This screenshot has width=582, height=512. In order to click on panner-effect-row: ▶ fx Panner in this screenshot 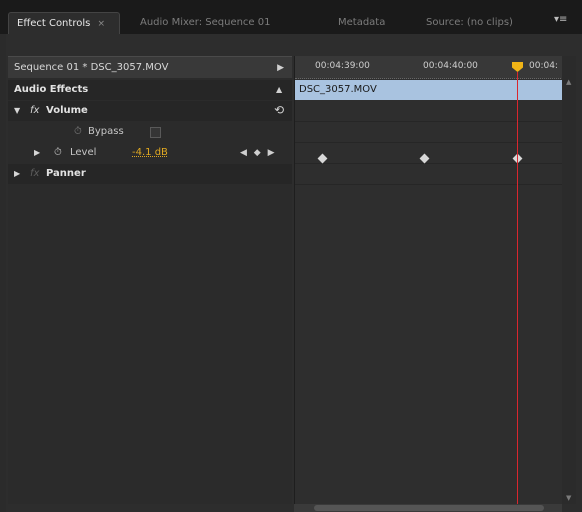, I will do `click(150, 174)`.